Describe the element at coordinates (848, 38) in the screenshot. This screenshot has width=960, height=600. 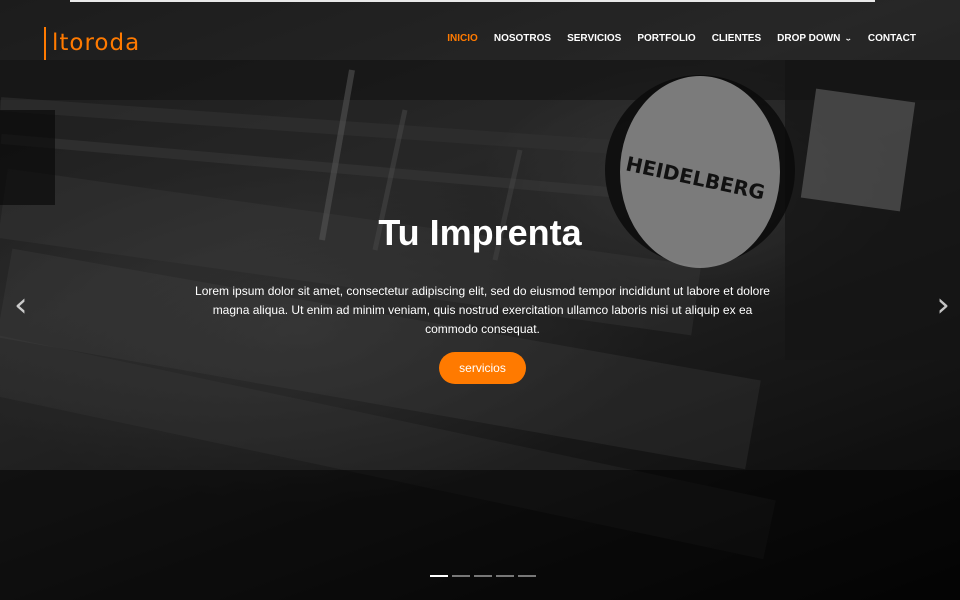
I see `chevron-down-icon: ⌄` at that location.